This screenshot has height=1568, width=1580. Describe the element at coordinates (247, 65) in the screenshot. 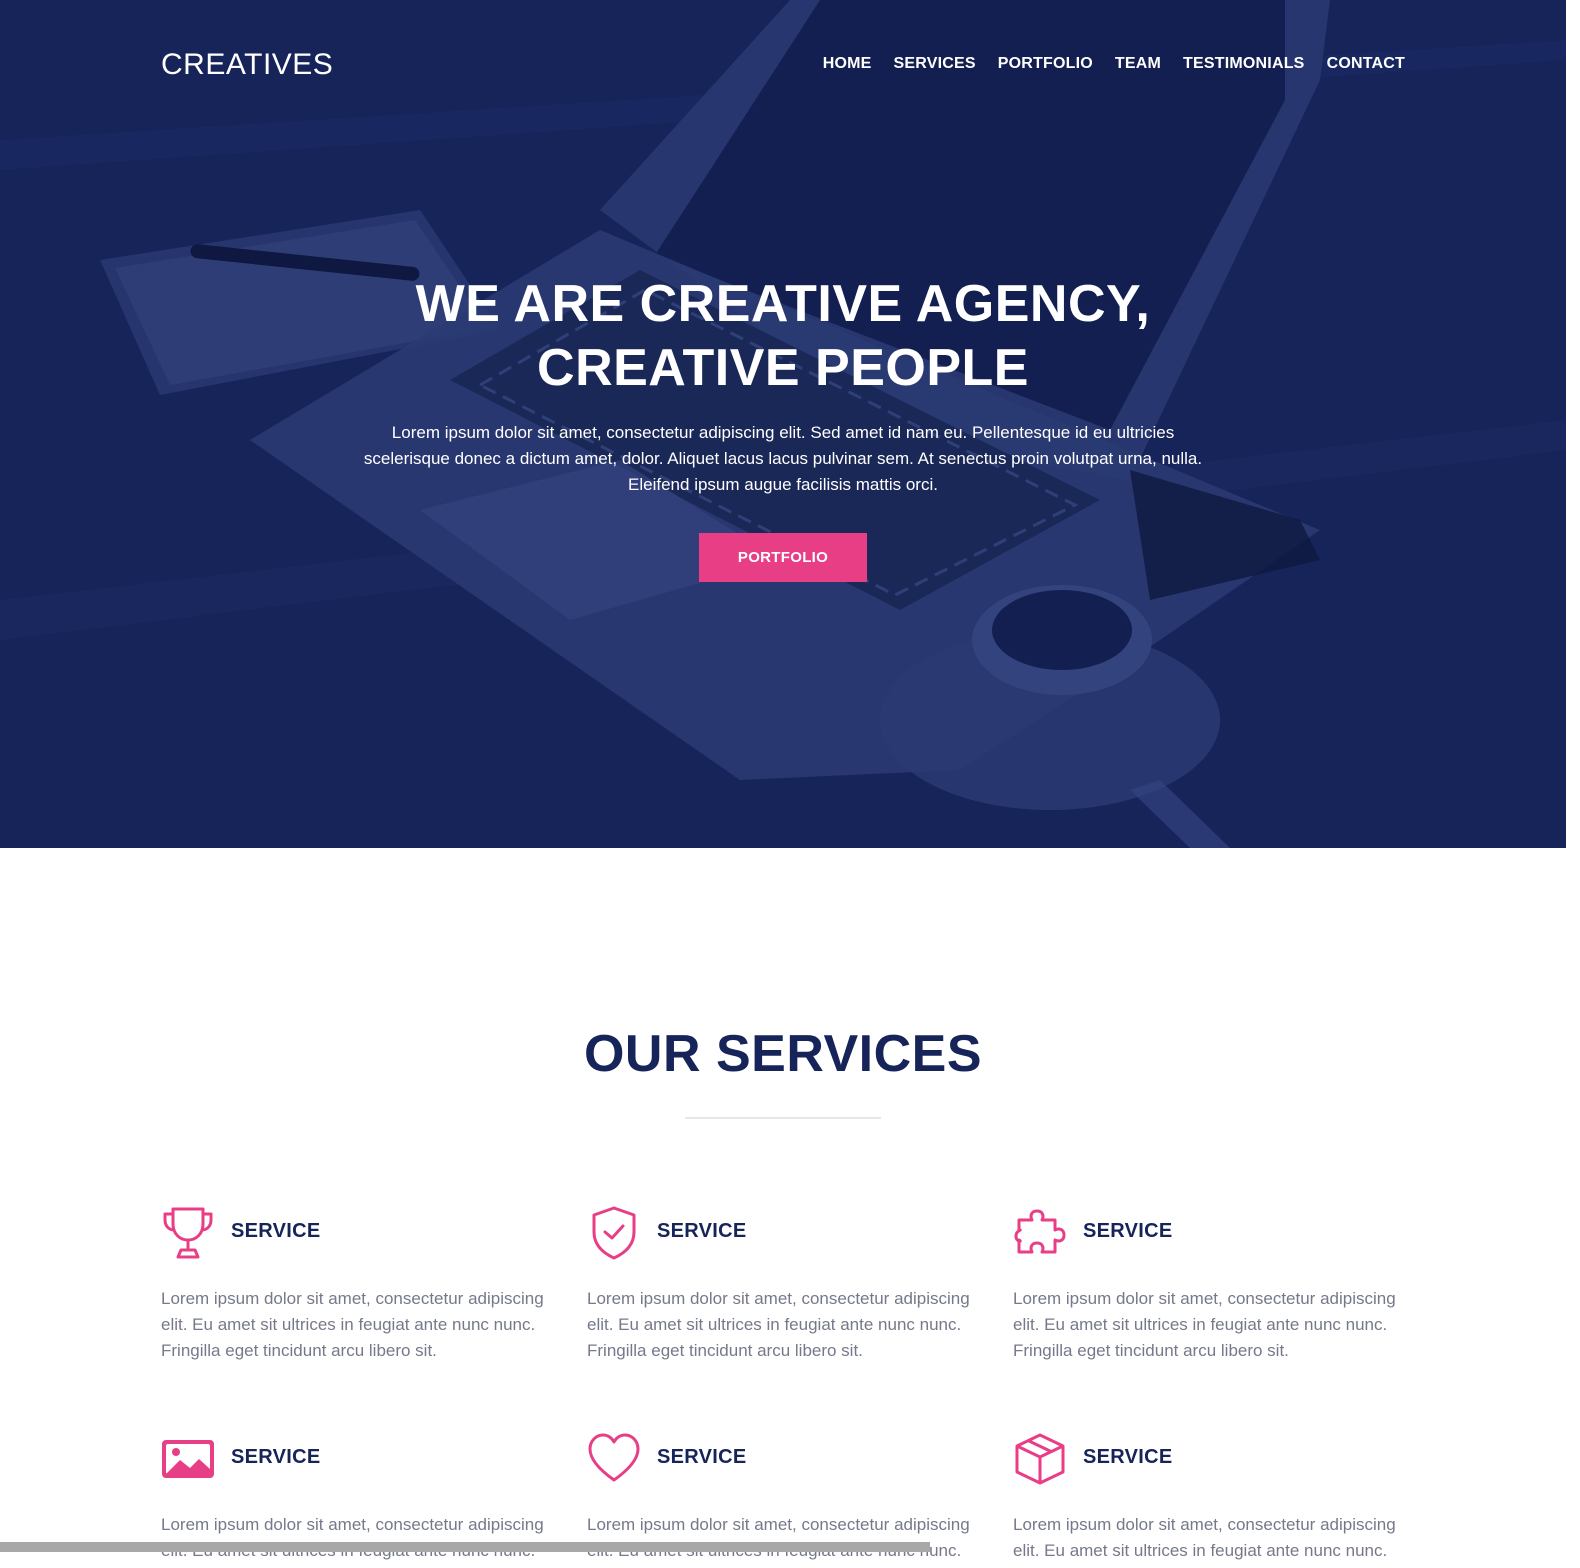

I see `brand-logo: CREATIVES` at that location.